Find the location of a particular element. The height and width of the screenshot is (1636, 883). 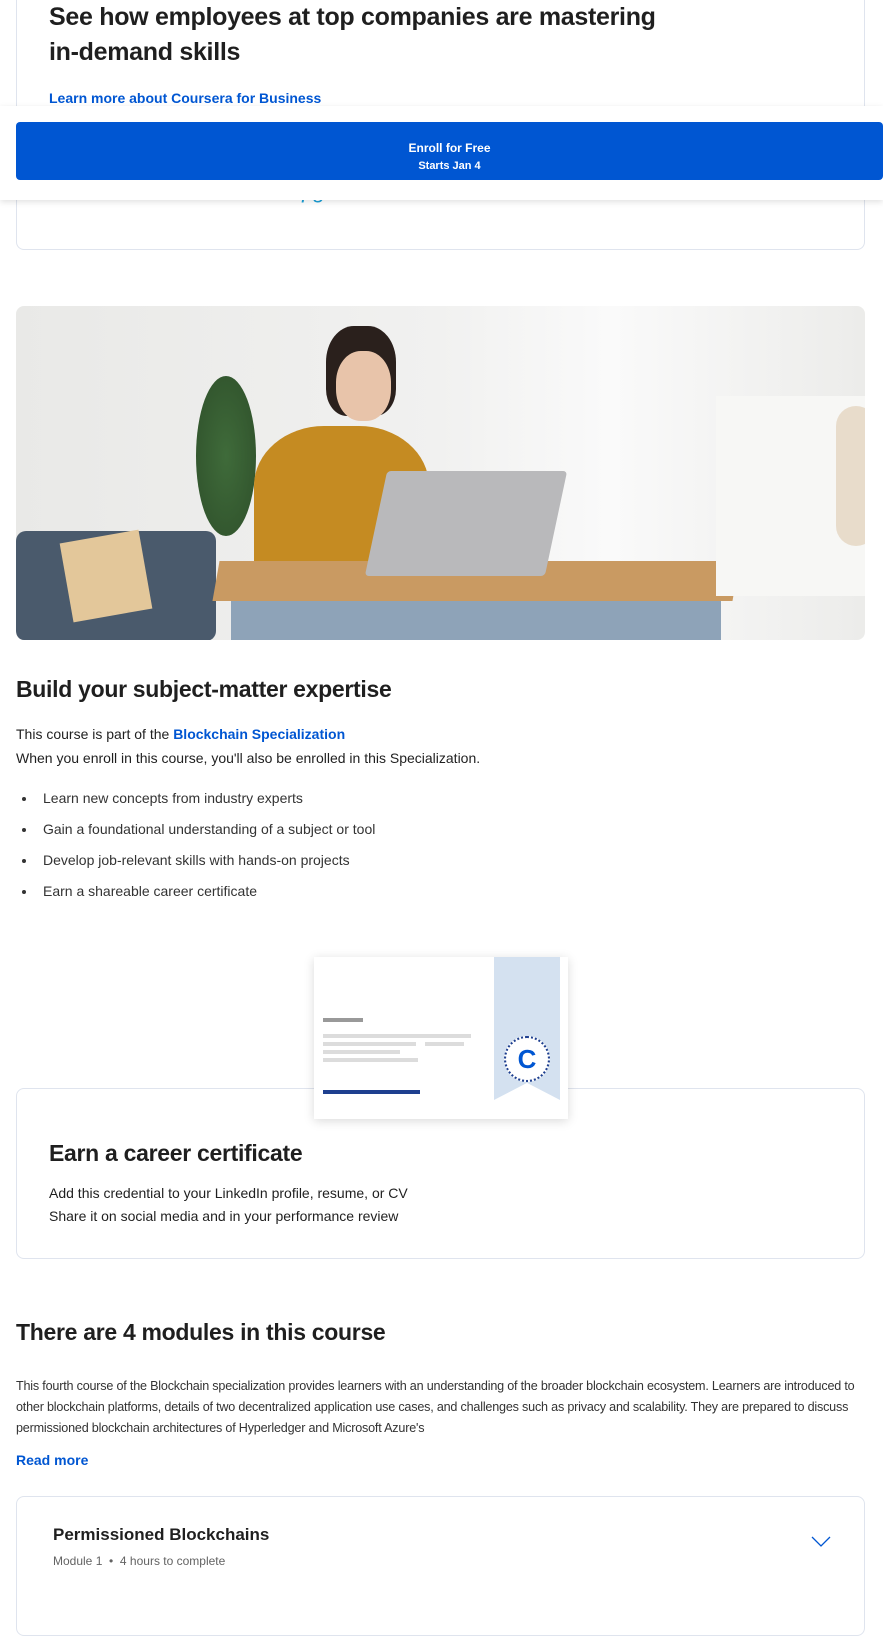

certificate-illustration: C is located at coordinates (441, 1038).